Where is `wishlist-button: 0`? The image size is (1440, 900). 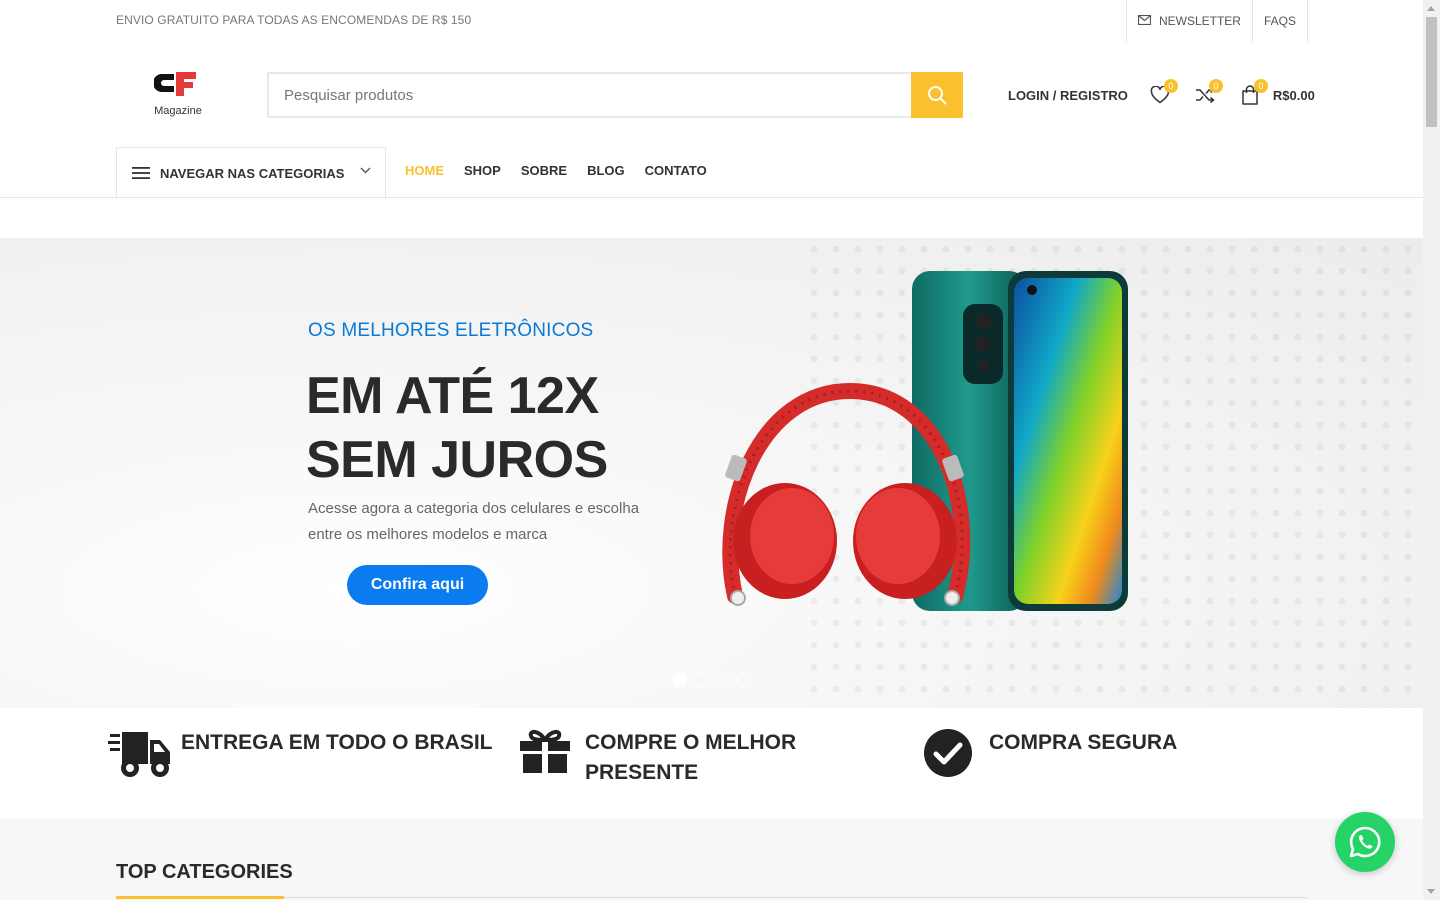 wishlist-button: 0 is located at coordinates (1163, 93).